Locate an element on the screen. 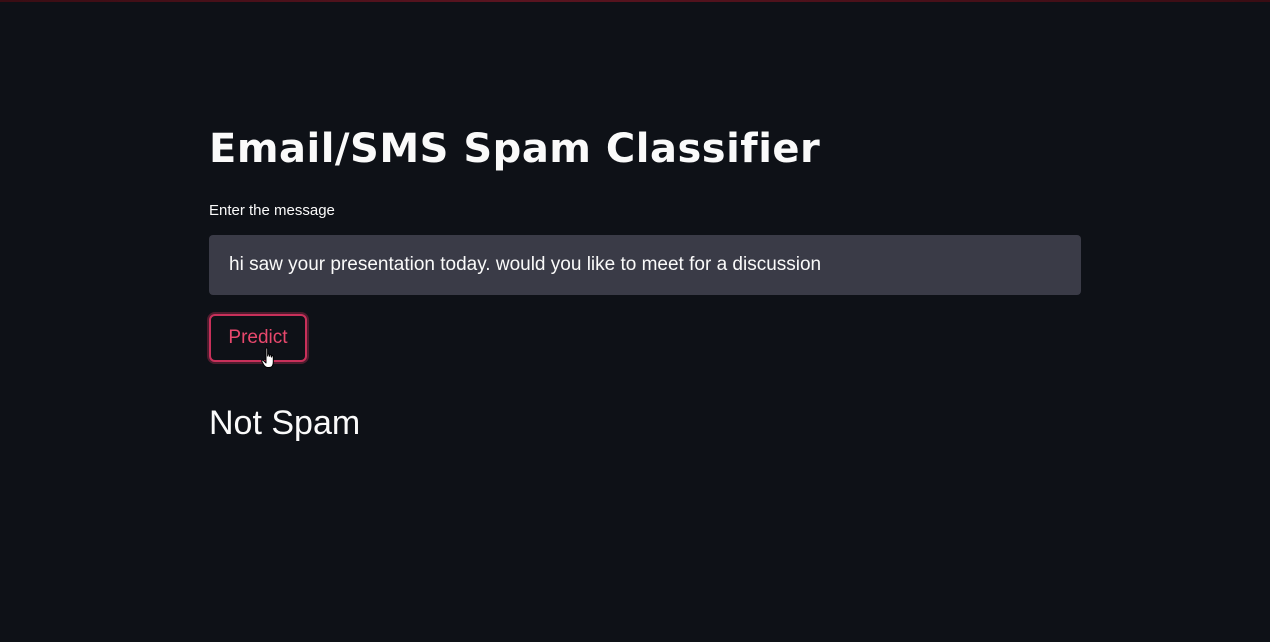 The width and height of the screenshot is (1270, 642). message-input-label: Enter the message is located at coordinates (272, 210).